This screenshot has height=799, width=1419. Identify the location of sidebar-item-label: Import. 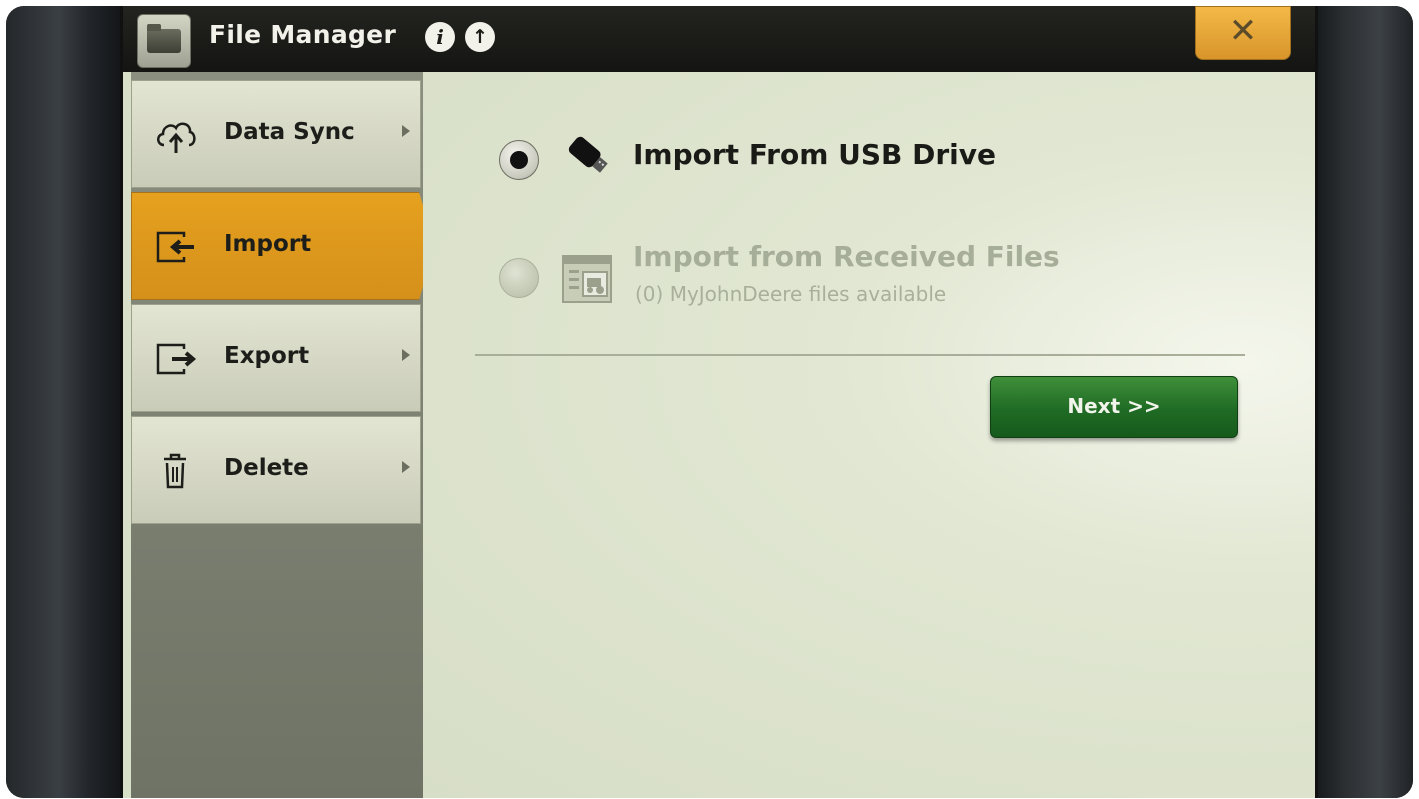
(268, 244).